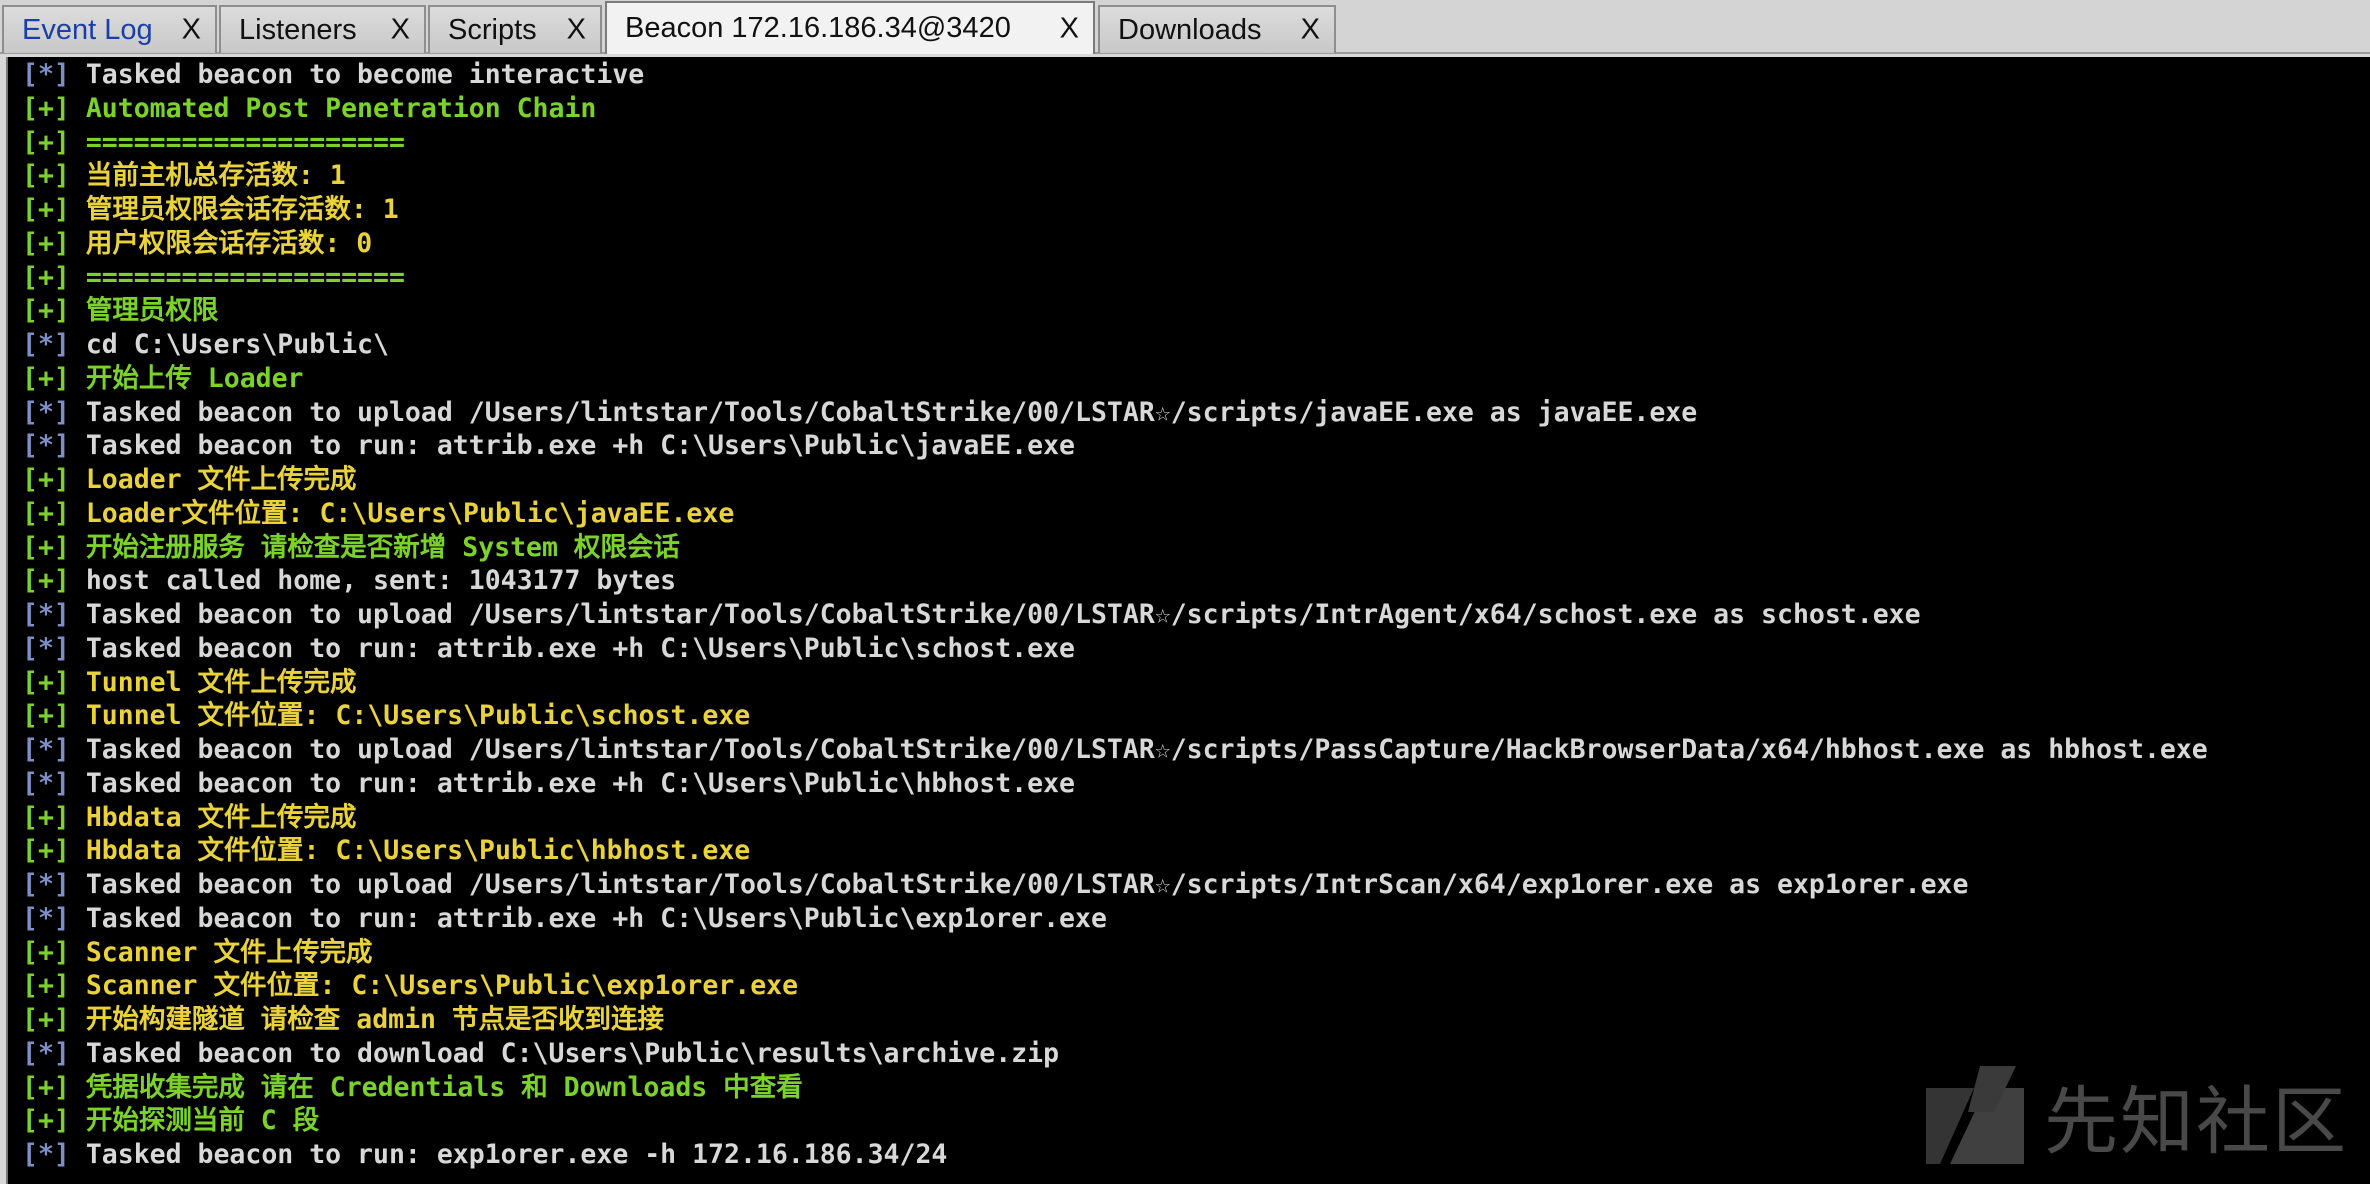 This screenshot has height=1184, width=2370. What do you see at coordinates (213, 682) in the screenshot?
I see `console-line-text: Tunnel 文件上传完成` at bounding box center [213, 682].